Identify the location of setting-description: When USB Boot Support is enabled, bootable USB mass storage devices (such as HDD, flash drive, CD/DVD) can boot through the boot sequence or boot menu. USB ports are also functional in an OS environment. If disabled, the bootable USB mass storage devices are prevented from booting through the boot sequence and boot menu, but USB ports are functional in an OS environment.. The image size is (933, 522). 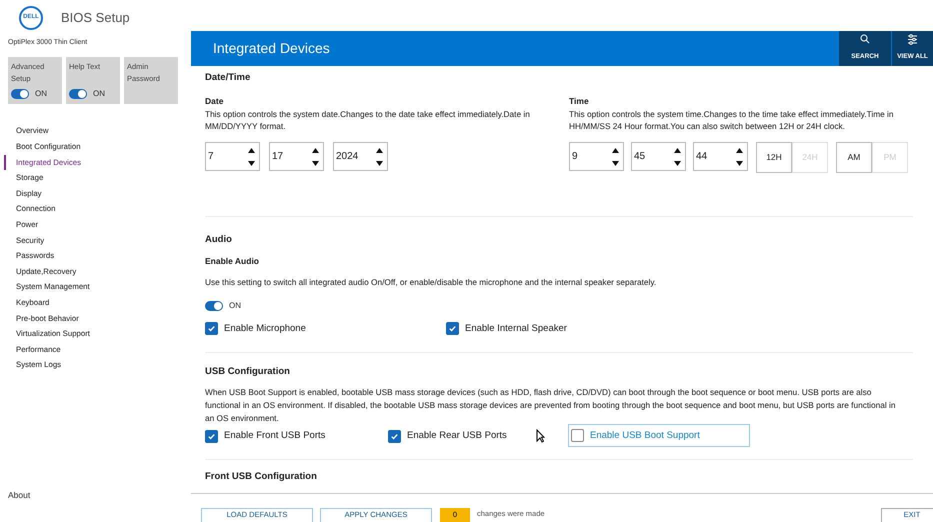
(550, 406).